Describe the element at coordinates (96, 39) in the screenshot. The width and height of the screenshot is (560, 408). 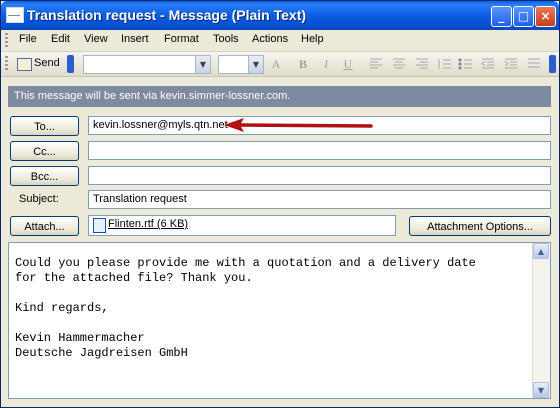
I see `menu-view: View` at that location.